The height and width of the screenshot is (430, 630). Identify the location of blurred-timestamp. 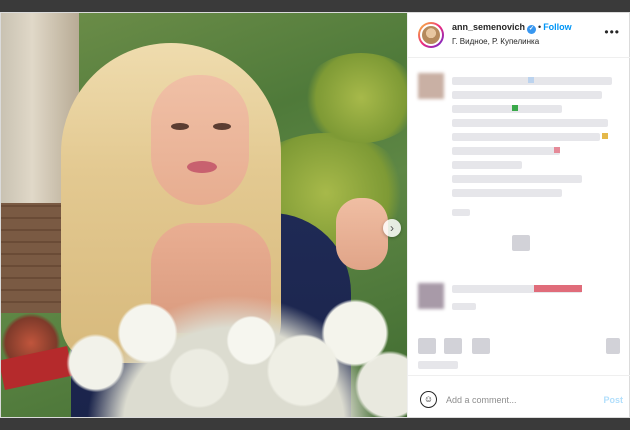
(461, 212).